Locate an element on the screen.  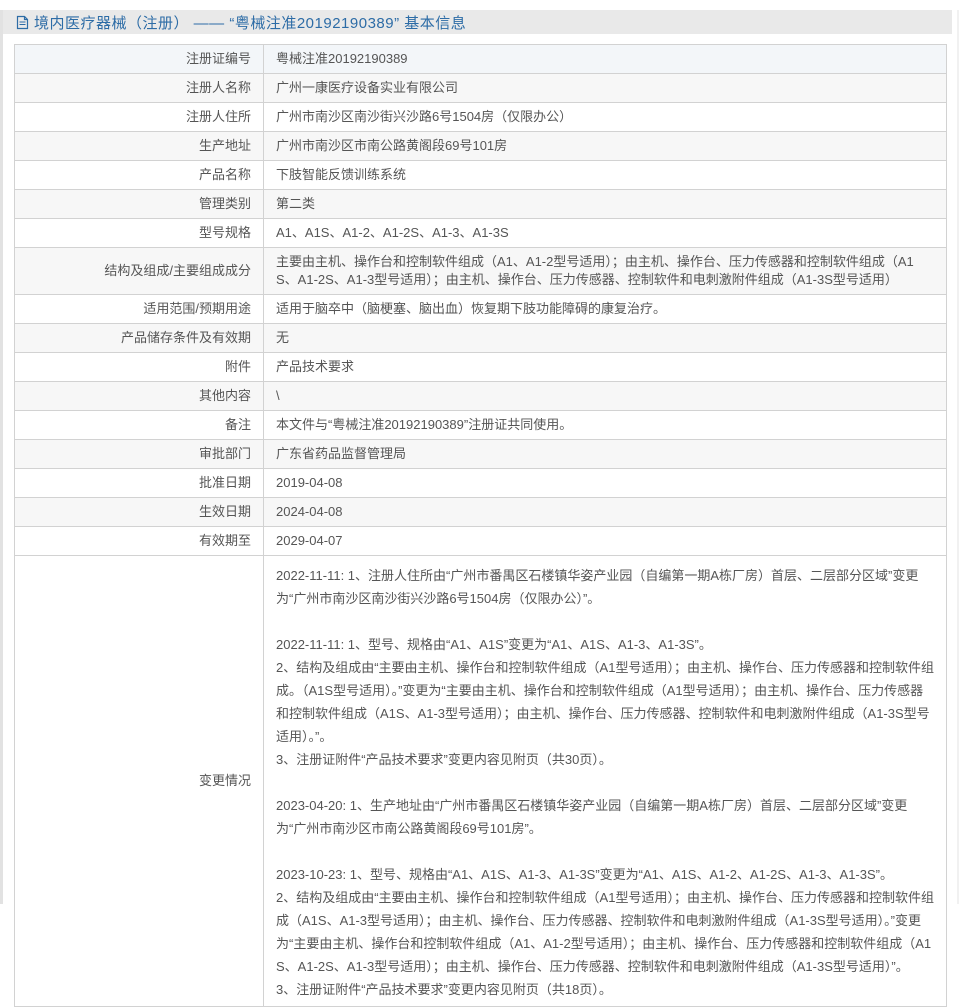
row-label: 生效日期 is located at coordinates (139, 512).